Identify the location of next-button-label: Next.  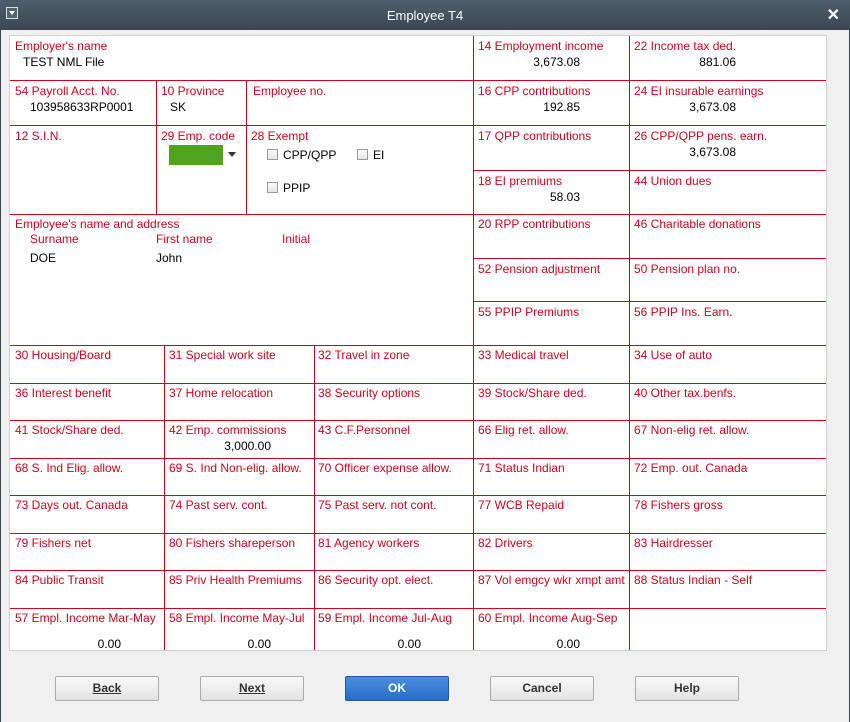
(251, 688).